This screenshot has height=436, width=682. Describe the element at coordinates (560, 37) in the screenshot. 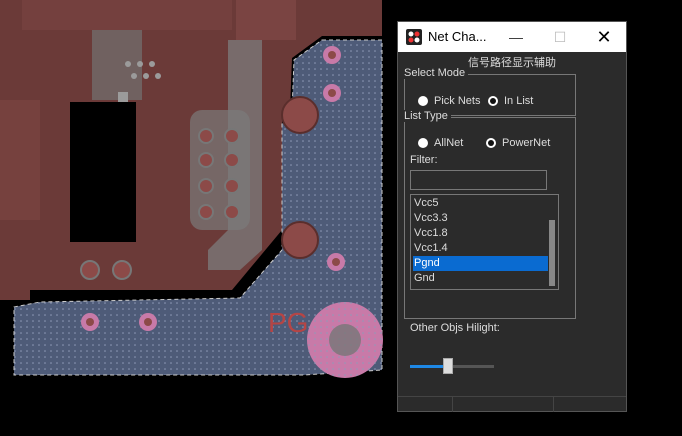

I see `maximize-button: ☐` at that location.